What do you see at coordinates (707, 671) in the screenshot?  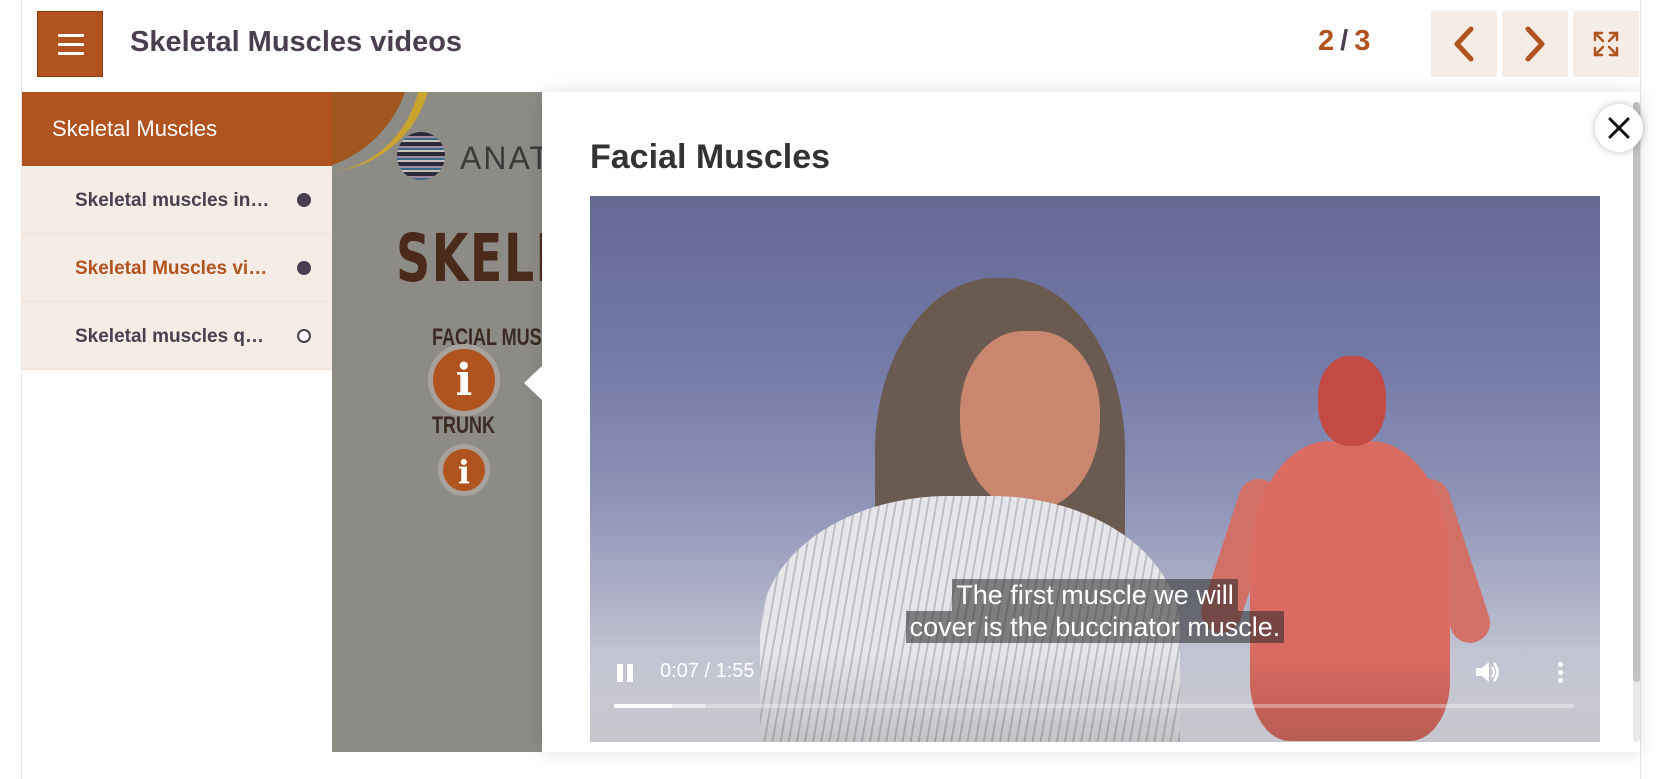 I see `video-time: 0:07 / 1:55` at bounding box center [707, 671].